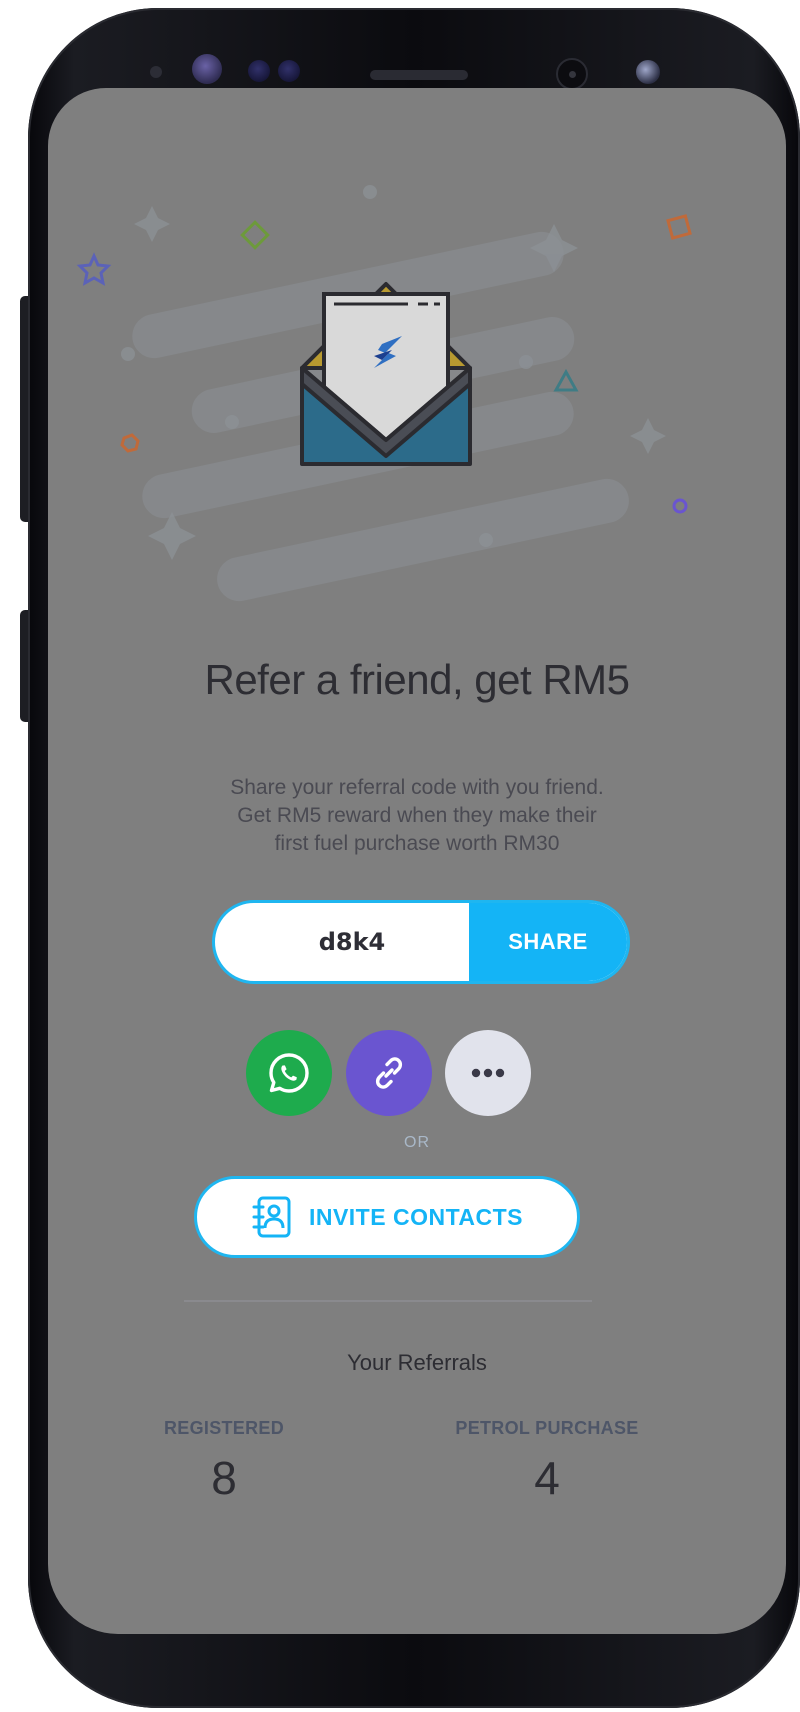 The image size is (800, 1712). Describe the element at coordinates (271, 1217) in the screenshot. I see `contacts-book-icon` at that location.